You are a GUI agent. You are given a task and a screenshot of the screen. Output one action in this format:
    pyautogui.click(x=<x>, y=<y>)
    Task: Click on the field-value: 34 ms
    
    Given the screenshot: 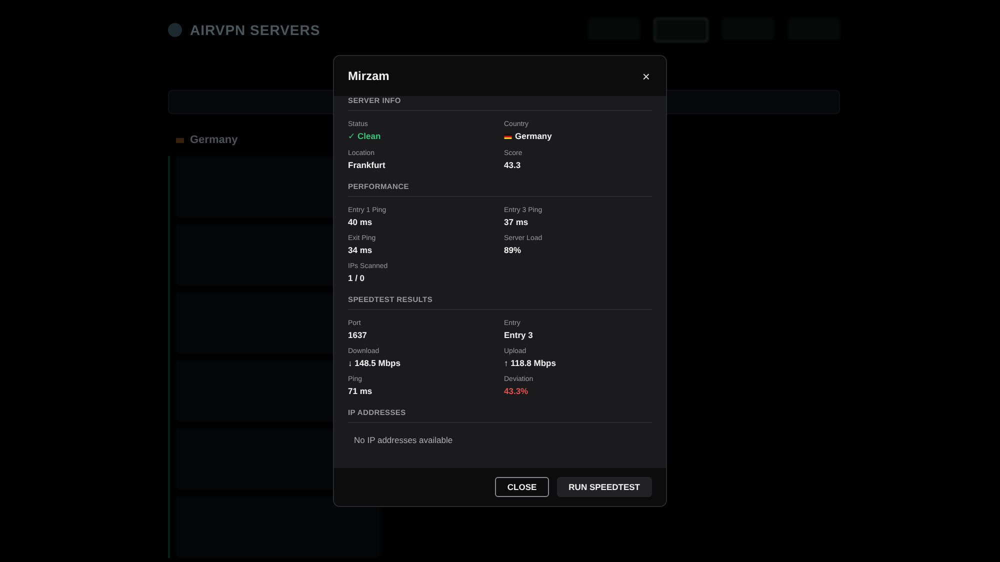 What is the action you would take?
    pyautogui.click(x=361, y=250)
    